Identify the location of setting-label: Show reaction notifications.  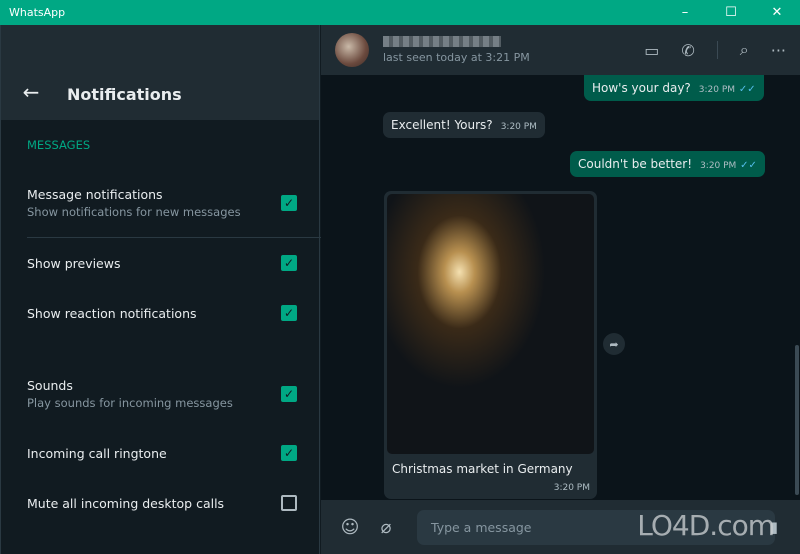
(112, 313).